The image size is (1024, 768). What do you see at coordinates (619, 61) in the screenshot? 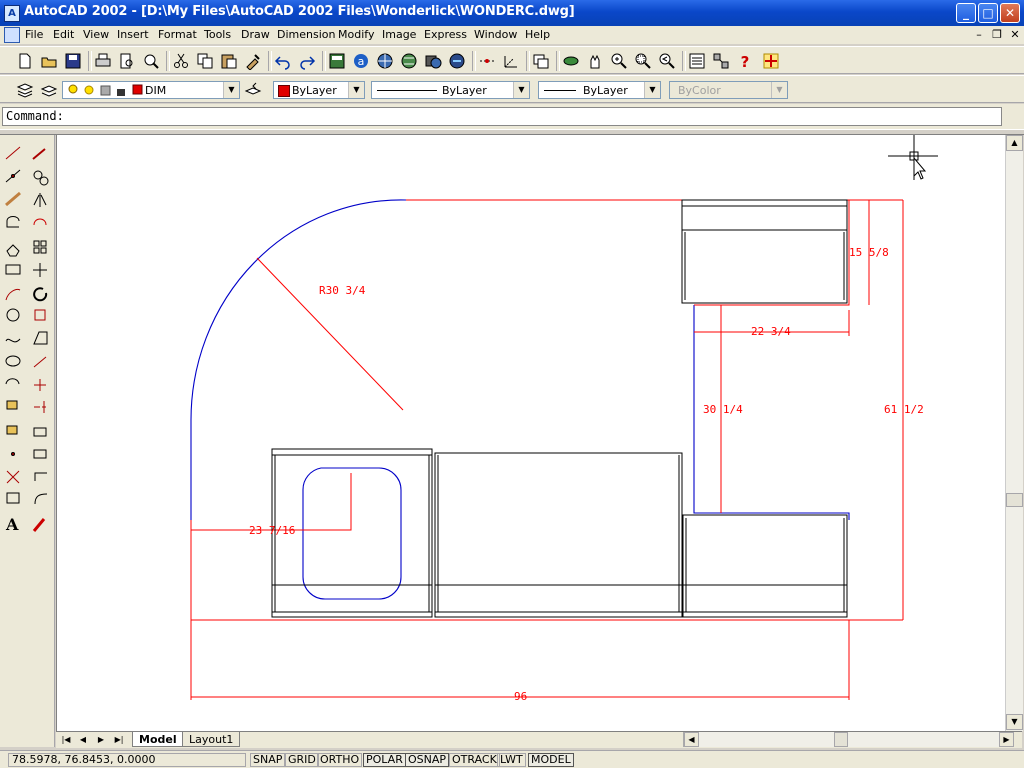
I see `zoom-realtime-icon` at bounding box center [619, 61].